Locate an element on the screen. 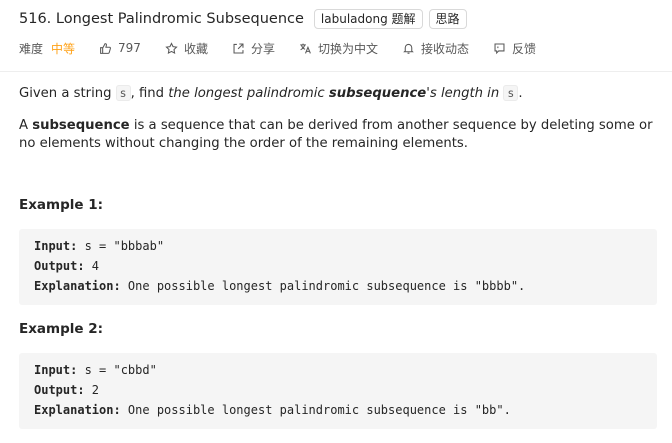 Image resolution: width=672 pixels, height=443 pixels. thumbs-up-icon is located at coordinates (106, 48).